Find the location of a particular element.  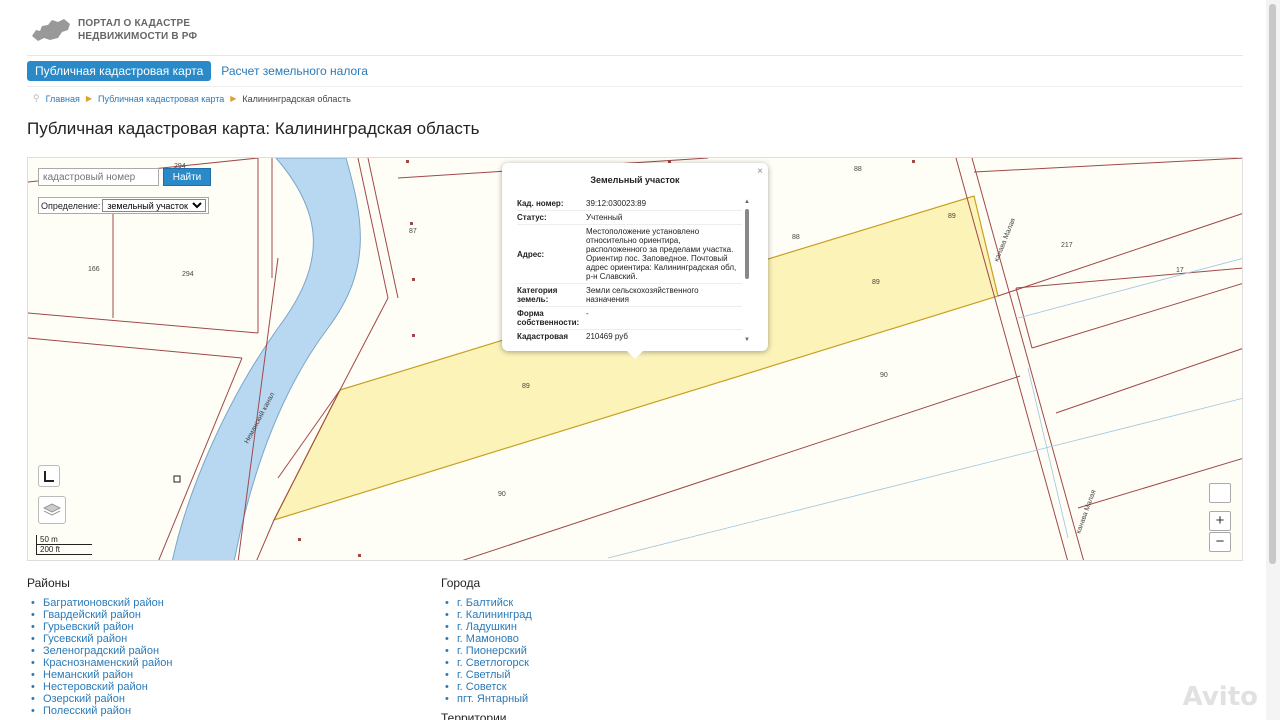

city-link: г. Светлогорск is located at coordinates (486, 663).